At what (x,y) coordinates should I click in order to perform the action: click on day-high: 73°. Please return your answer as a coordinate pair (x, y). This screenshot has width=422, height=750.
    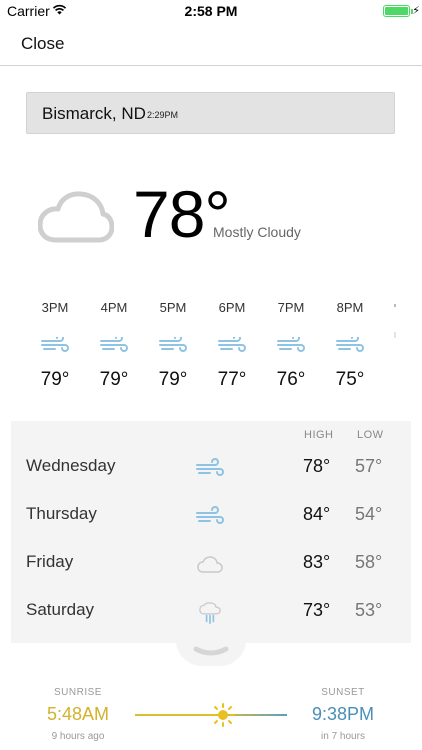
    Looking at the image, I should click on (317, 610).